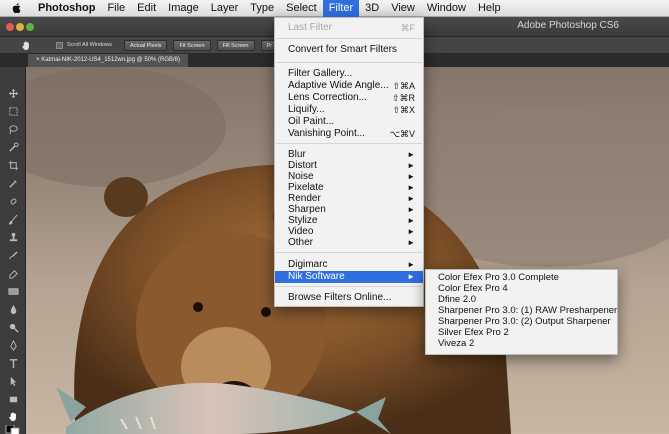  Describe the element at coordinates (301, 8) in the screenshot. I see `menu-select: Select` at that location.